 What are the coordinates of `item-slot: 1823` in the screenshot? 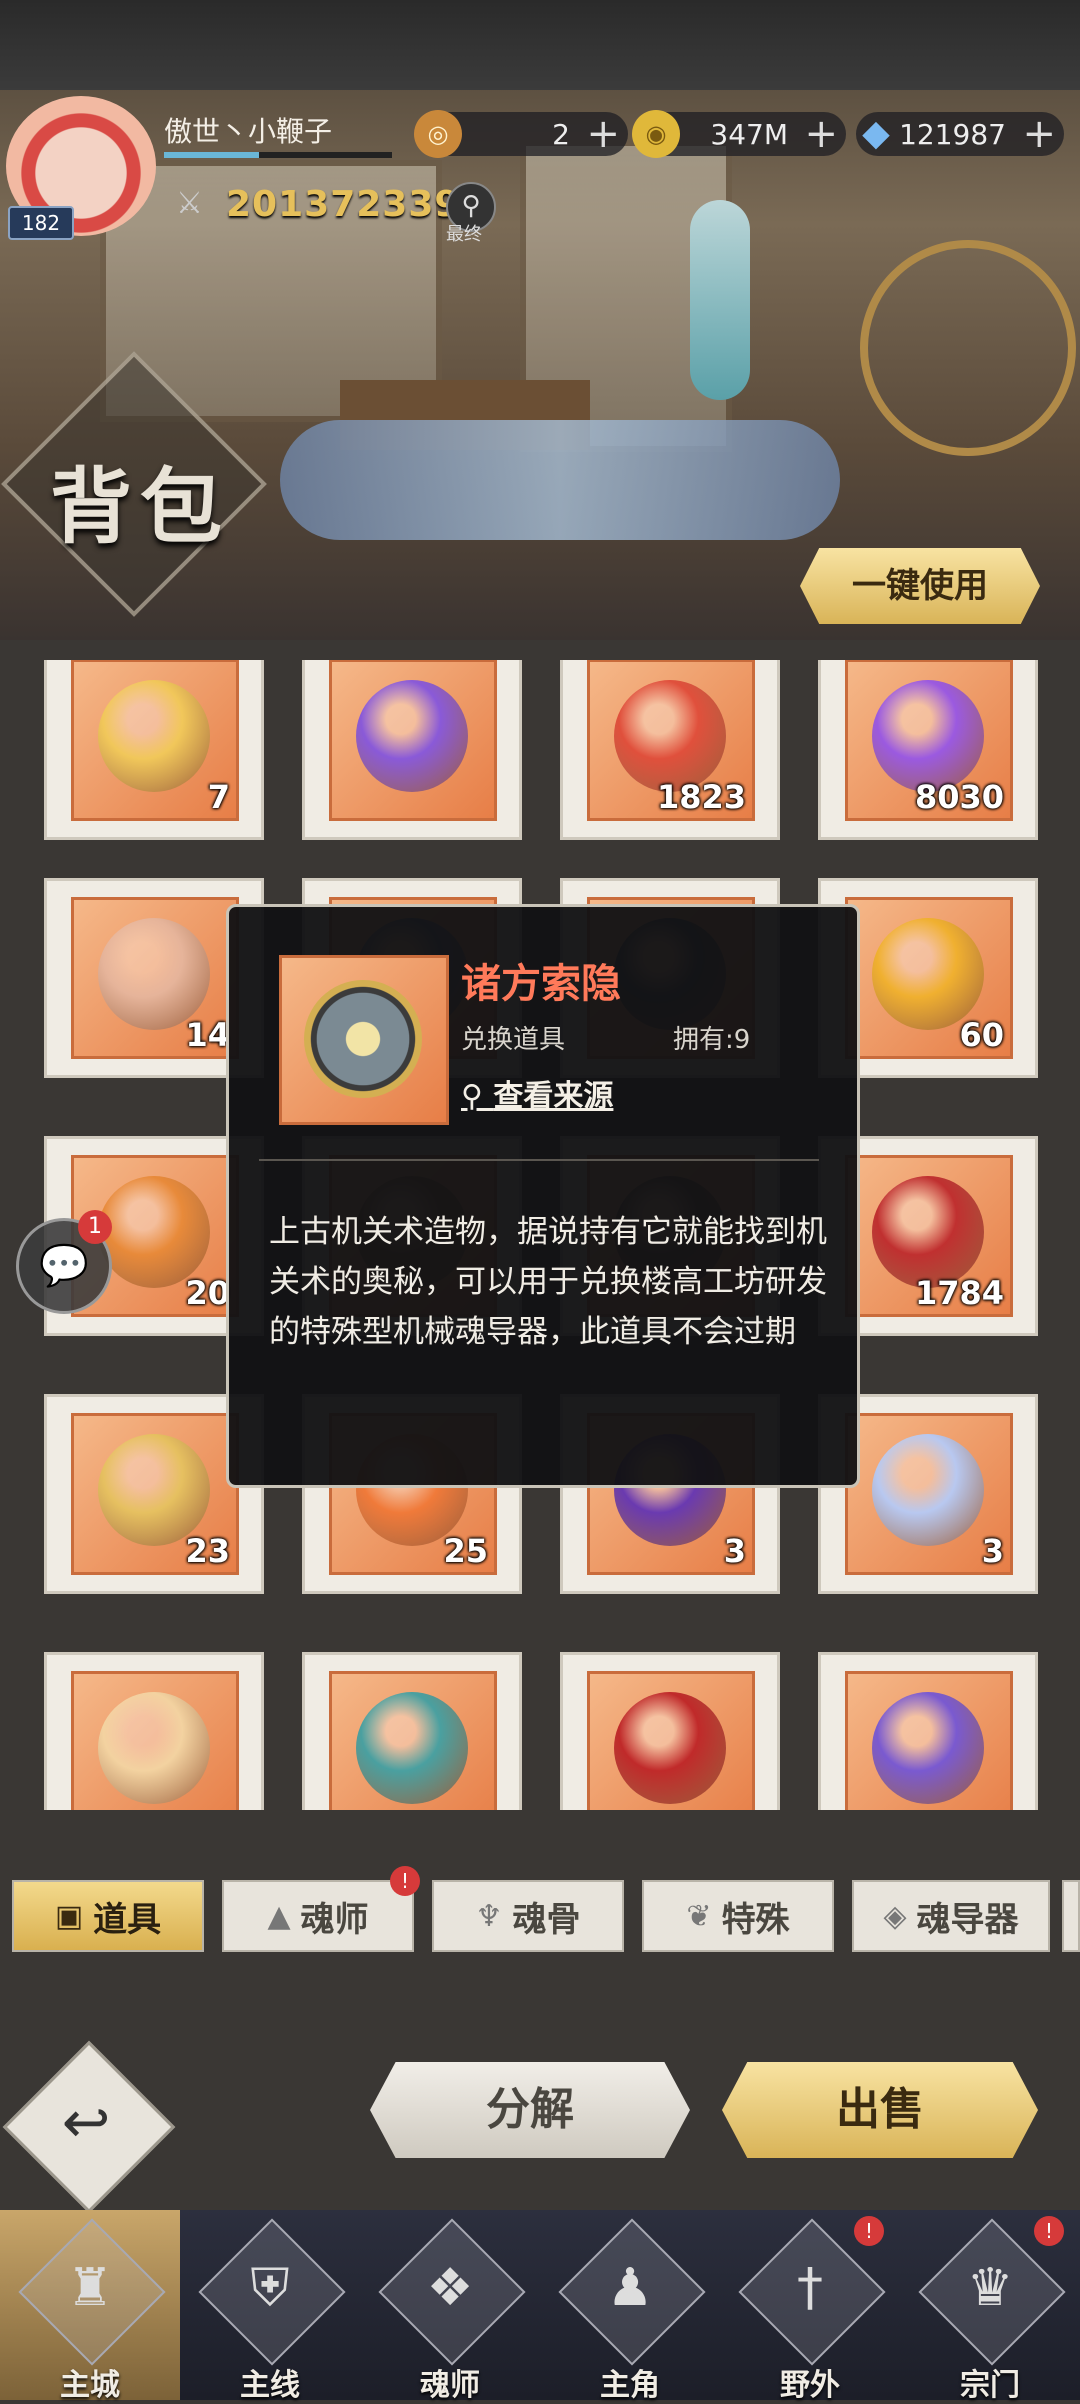 It's located at (670, 750).